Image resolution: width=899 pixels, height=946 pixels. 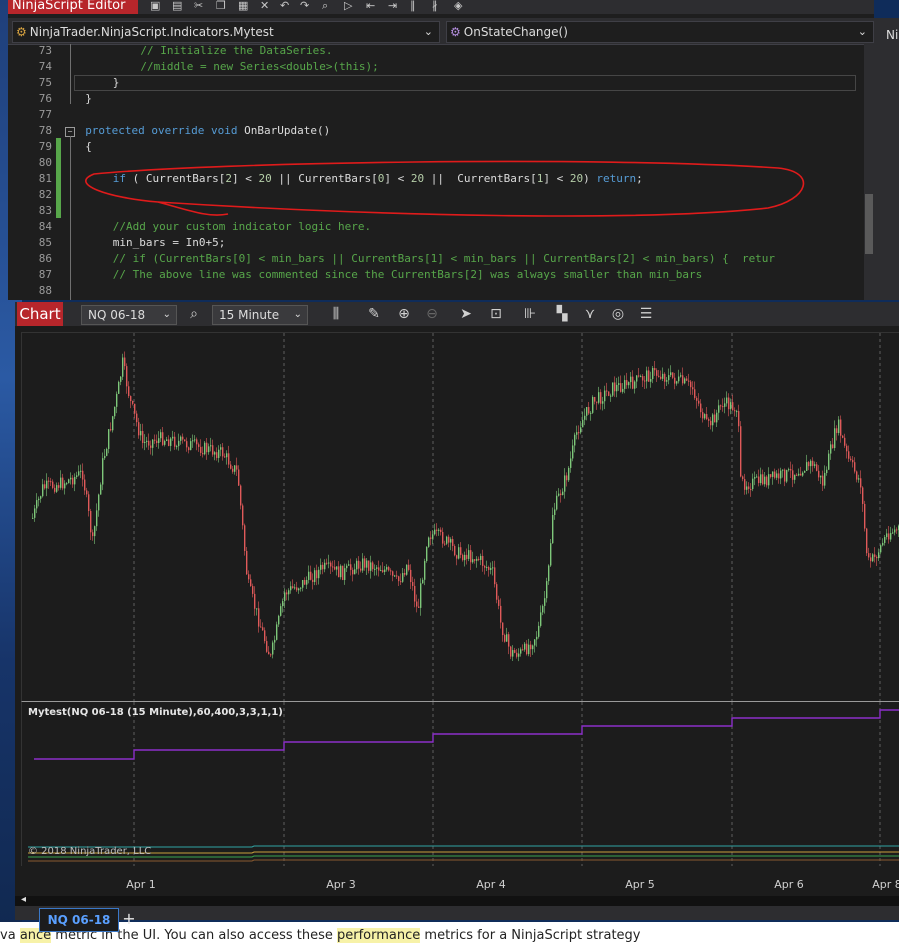 I want to click on member-combo-value: OnStateChange(), so click(x=515, y=32).